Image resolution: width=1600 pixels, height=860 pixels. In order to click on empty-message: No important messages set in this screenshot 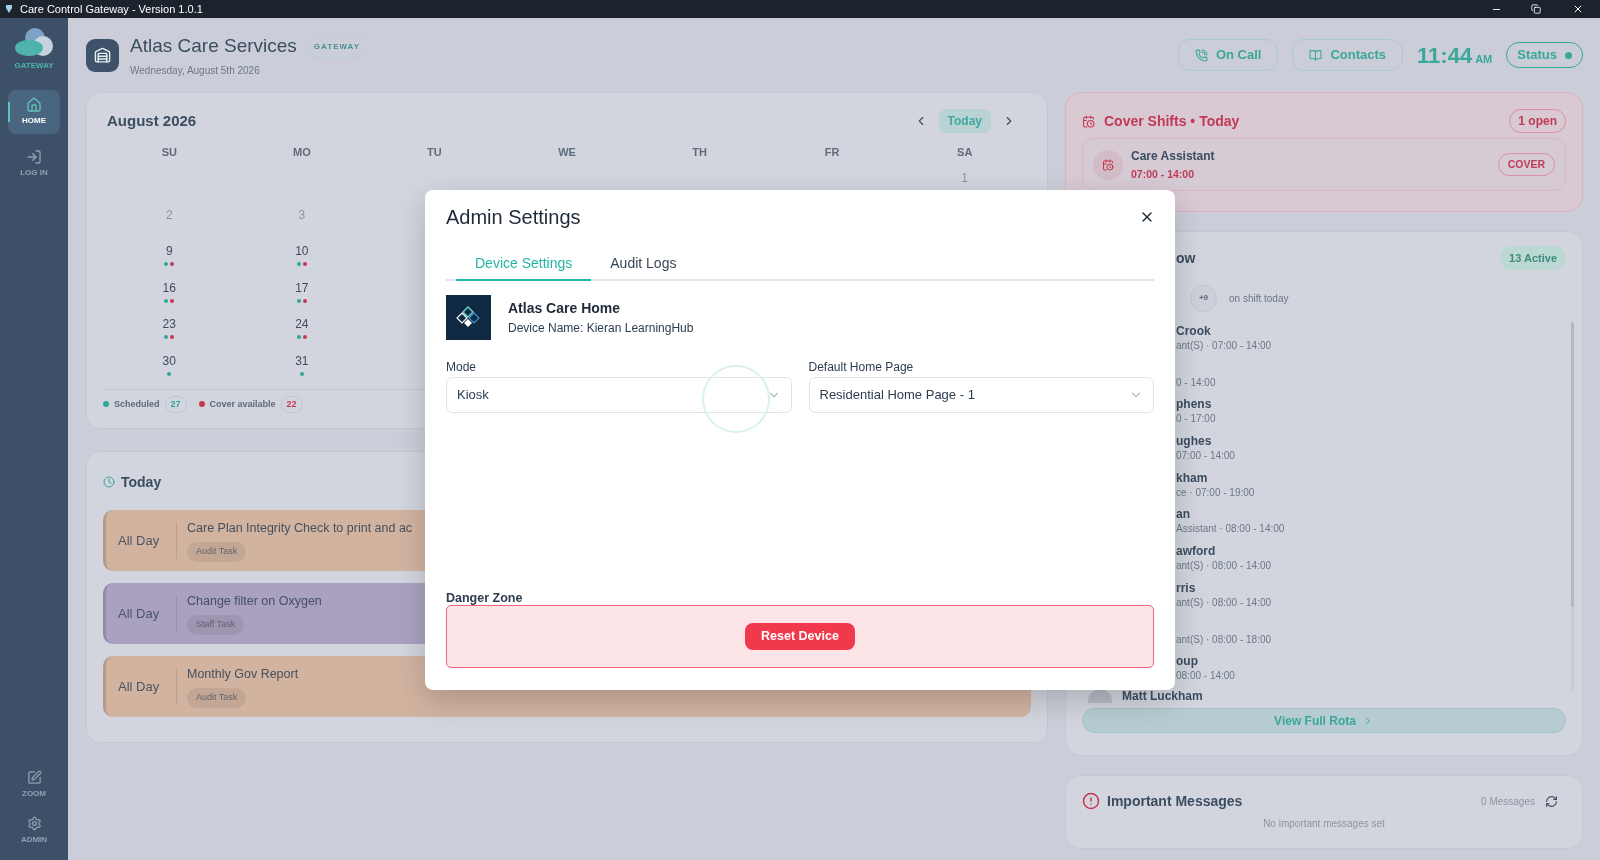, I will do `click(1324, 824)`.